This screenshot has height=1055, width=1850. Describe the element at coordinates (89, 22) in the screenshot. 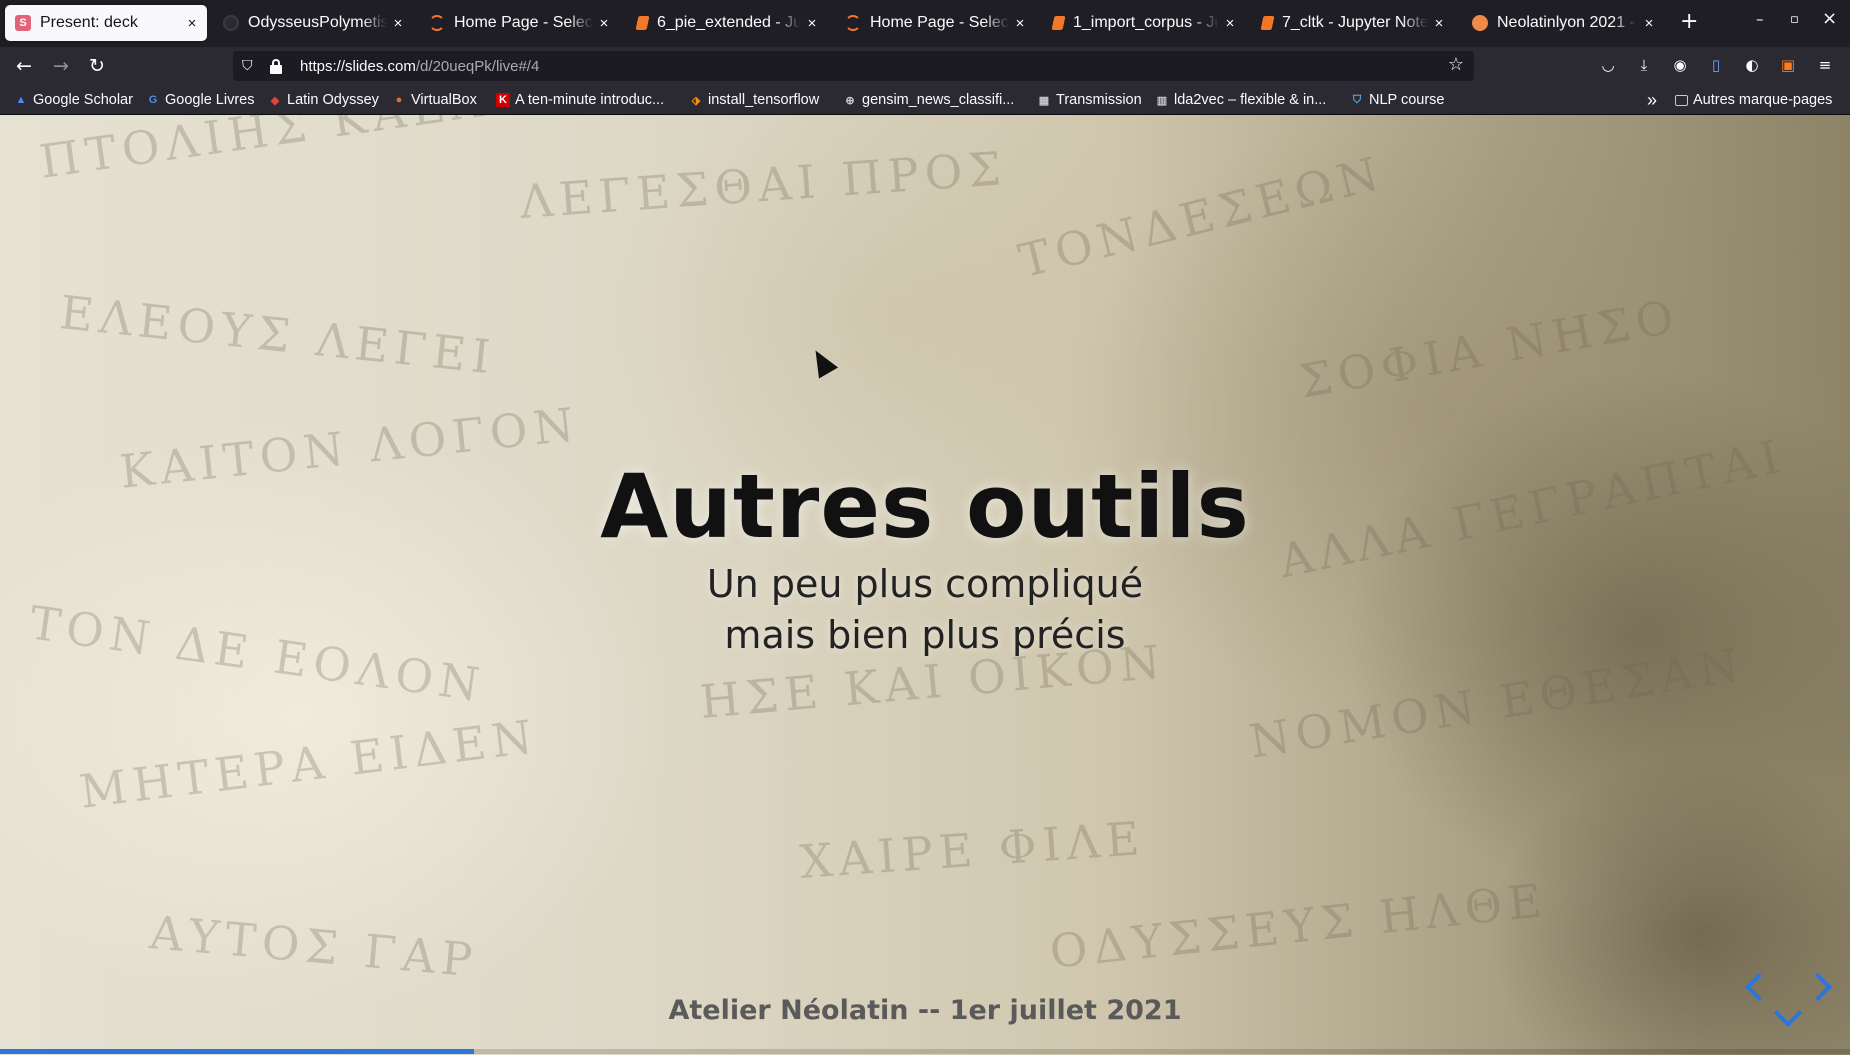

I see `tab-label: Present: deck` at that location.